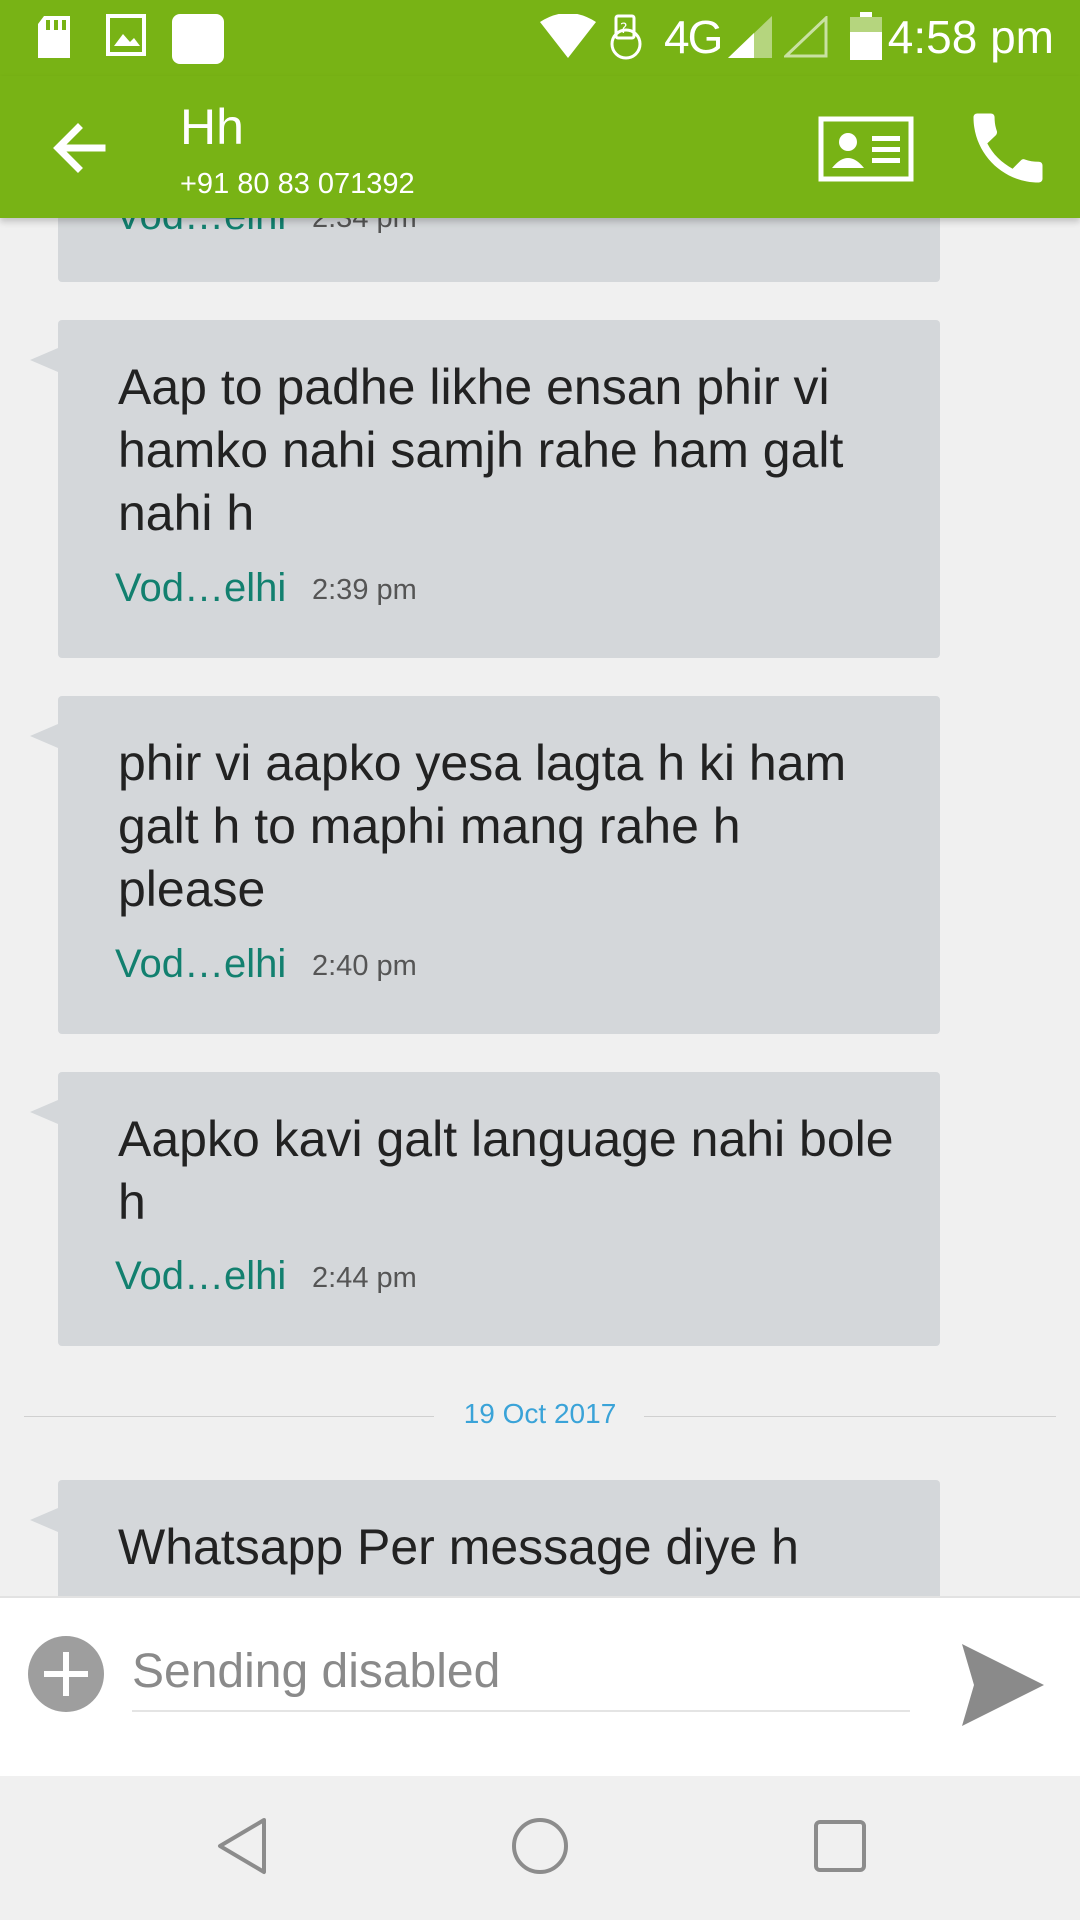 Image resolution: width=1080 pixels, height=1920 pixels. What do you see at coordinates (54, 39) in the screenshot?
I see `sd-card-icon` at bounding box center [54, 39].